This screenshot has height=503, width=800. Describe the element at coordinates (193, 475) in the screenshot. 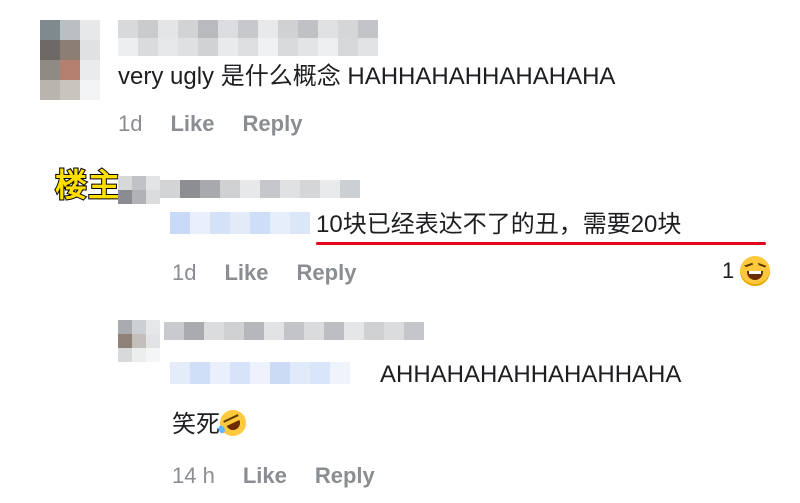

I see `comment-timestamp: 14 h` at that location.